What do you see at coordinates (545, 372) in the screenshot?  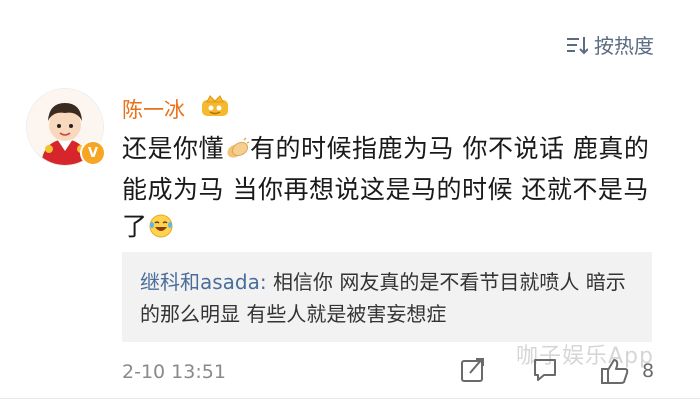 I see `comment-icon` at bounding box center [545, 372].